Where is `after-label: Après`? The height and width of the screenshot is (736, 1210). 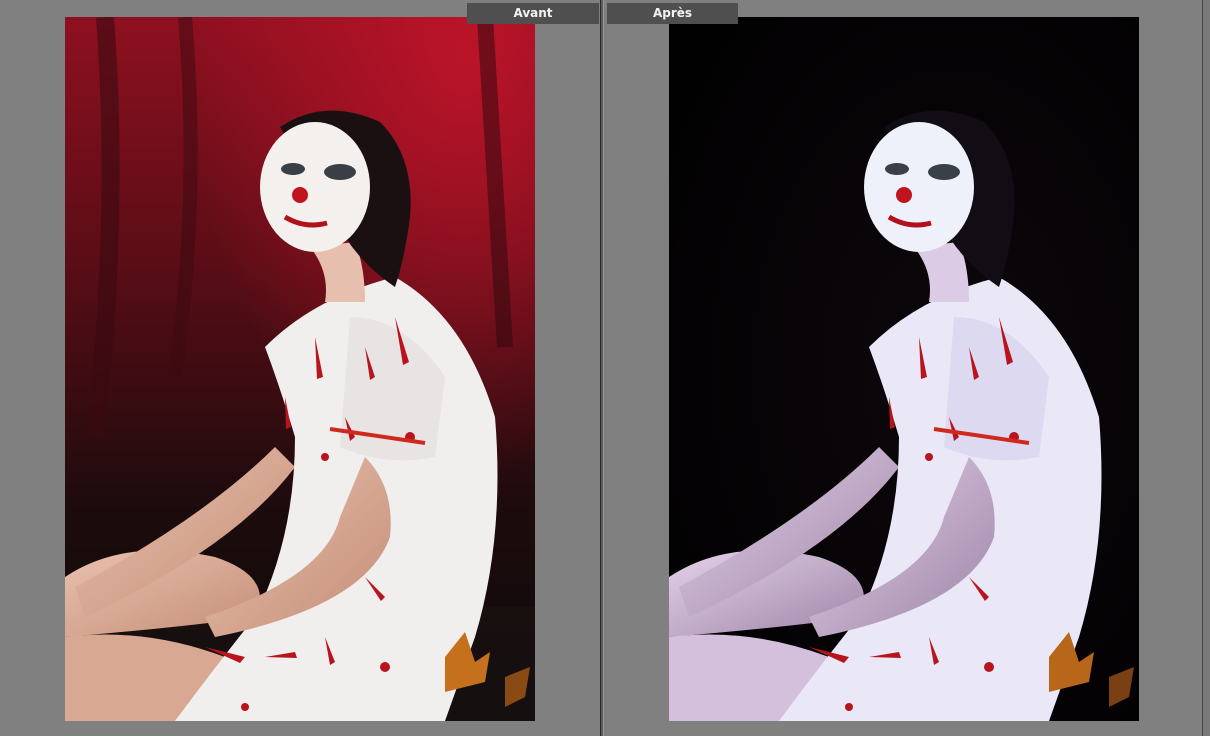
after-label: Après is located at coordinates (672, 13).